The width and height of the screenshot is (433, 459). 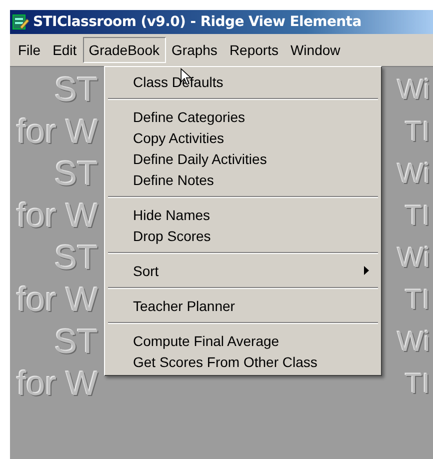 What do you see at coordinates (243, 305) in the screenshot?
I see `menu-item: Teacher Planner` at bounding box center [243, 305].